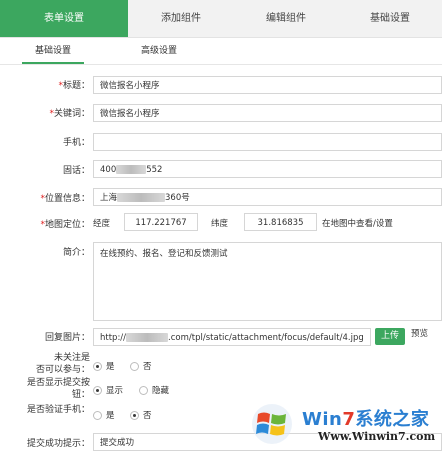 Image resolution: width=442 pixels, height=459 pixels. What do you see at coordinates (267, 169) in the screenshot?
I see `phone-input: 400 552` at bounding box center [267, 169].